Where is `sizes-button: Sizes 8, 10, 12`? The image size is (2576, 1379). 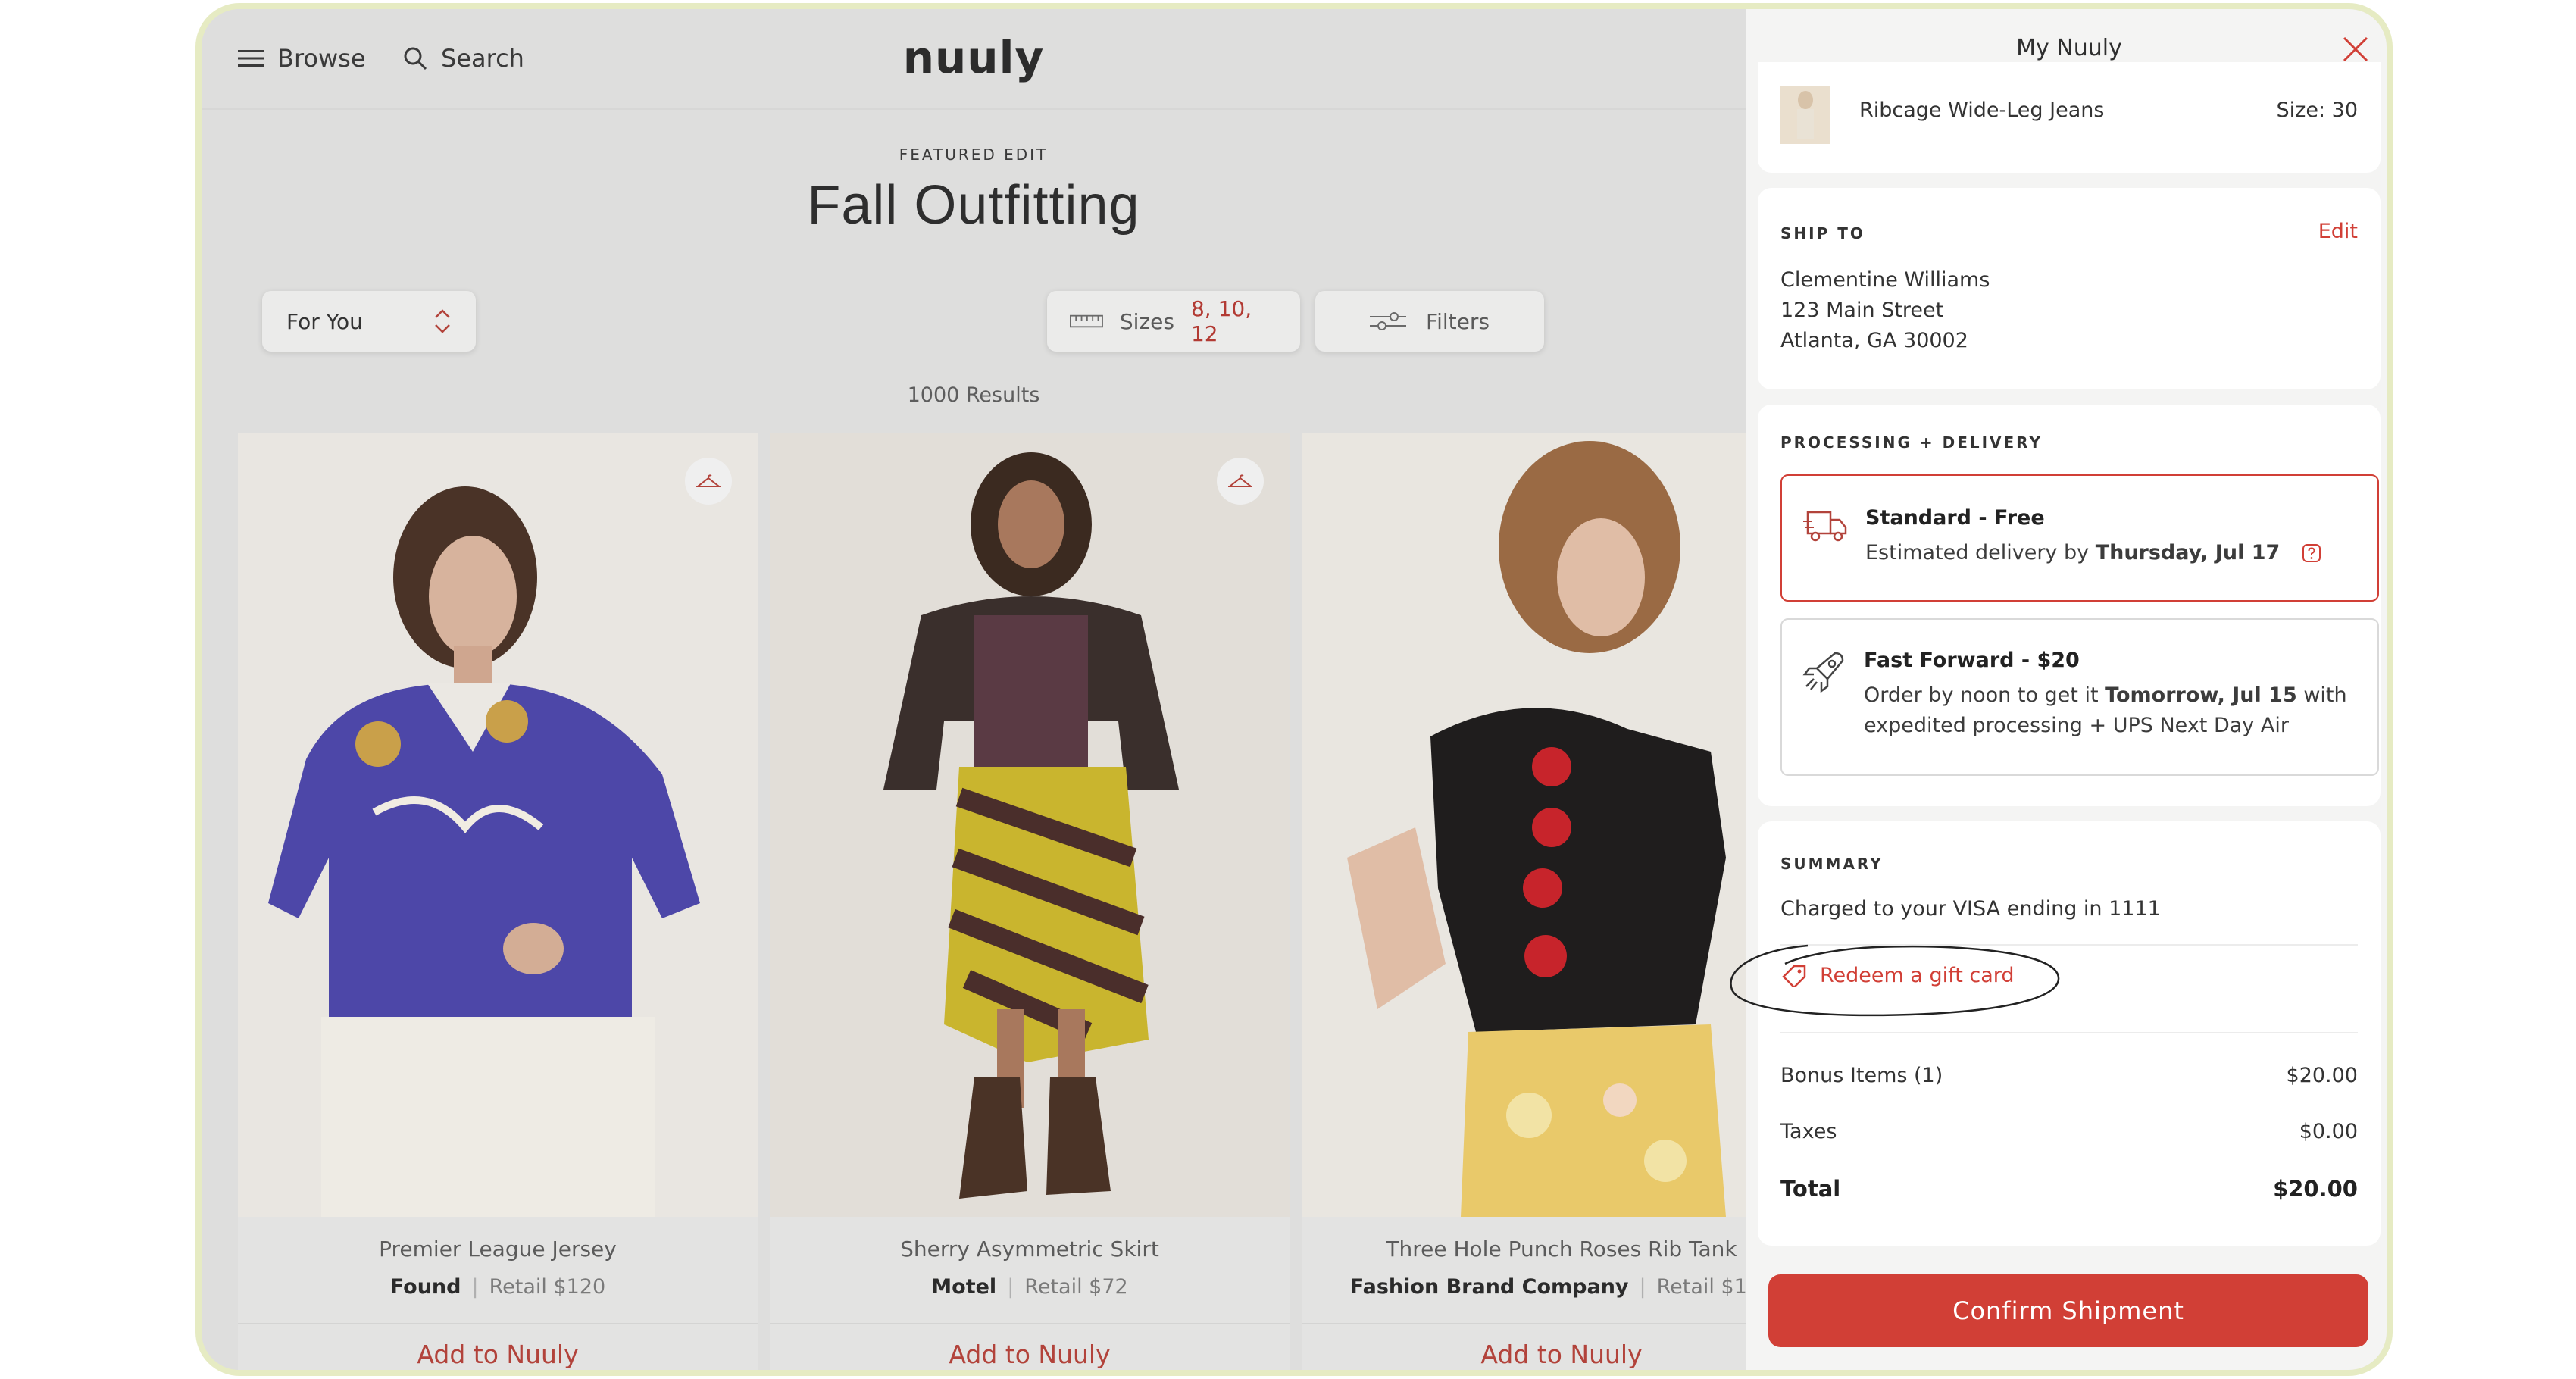 sizes-button: Sizes 8, 10, 12 is located at coordinates (1174, 321).